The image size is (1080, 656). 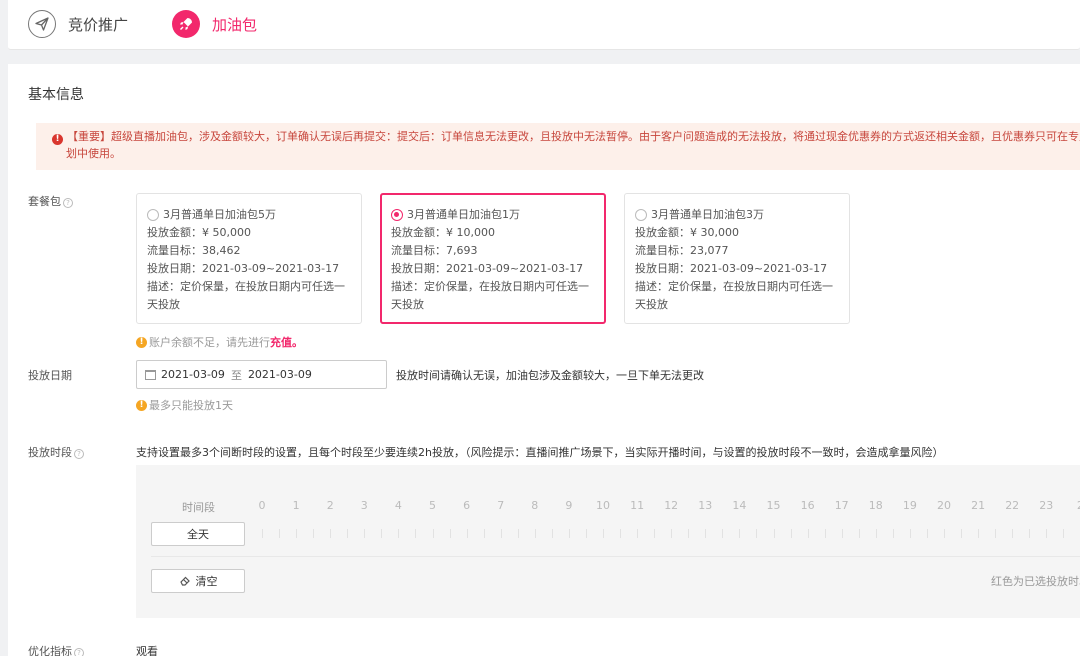 What do you see at coordinates (501, 505) in the screenshot?
I see `hour-label: 7` at bounding box center [501, 505].